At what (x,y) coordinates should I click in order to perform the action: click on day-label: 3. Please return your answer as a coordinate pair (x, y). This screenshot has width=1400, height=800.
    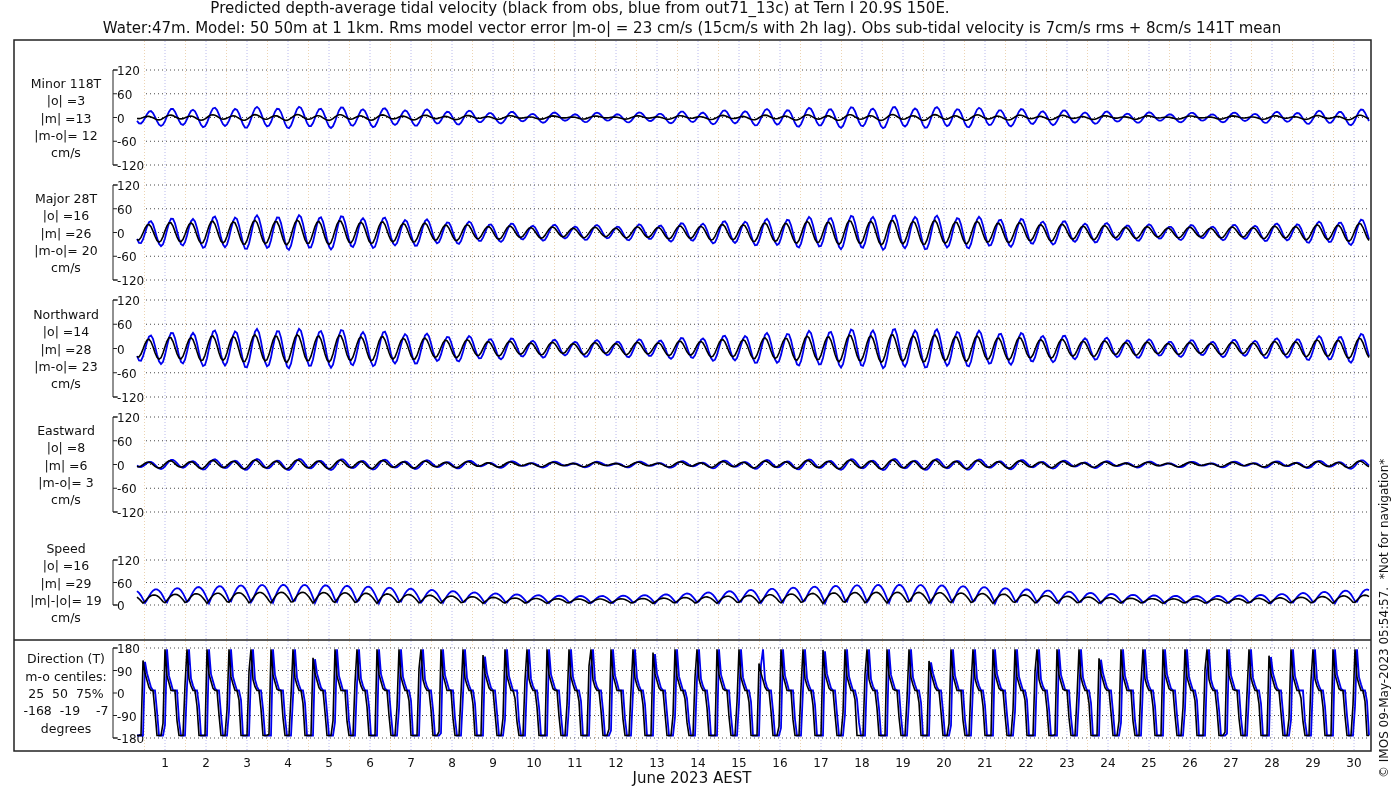
    Looking at the image, I should click on (247, 763).